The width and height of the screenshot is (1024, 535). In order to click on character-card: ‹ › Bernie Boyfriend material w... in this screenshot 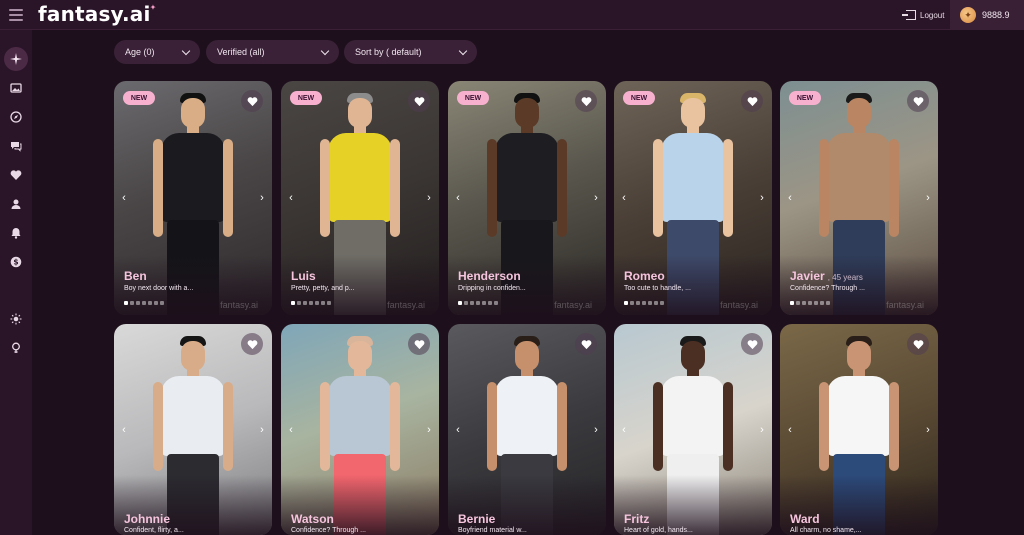, I will do `click(527, 429)`.